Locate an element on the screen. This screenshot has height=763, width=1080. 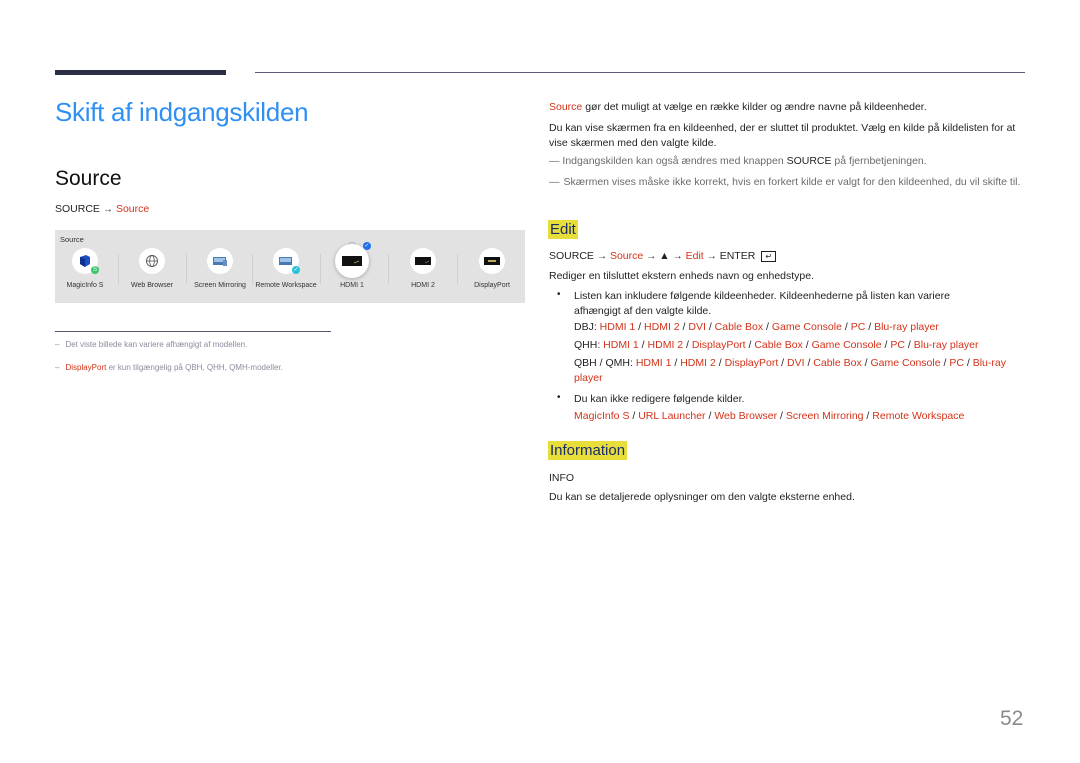
source-item-displayport: DisplayPort is located at coordinates (492, 268).